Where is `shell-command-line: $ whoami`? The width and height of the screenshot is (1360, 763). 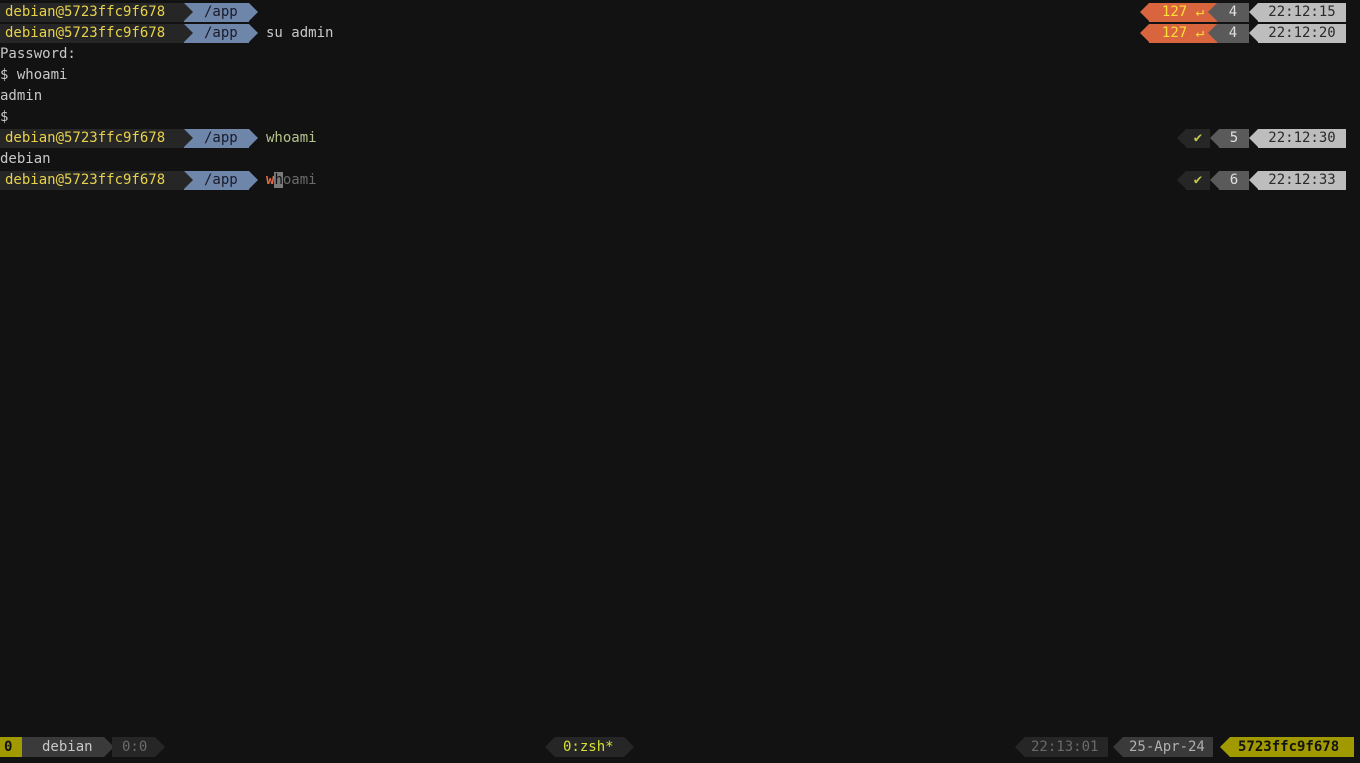 shell-command-line: $ whoami is located at coordinates (34, 75).